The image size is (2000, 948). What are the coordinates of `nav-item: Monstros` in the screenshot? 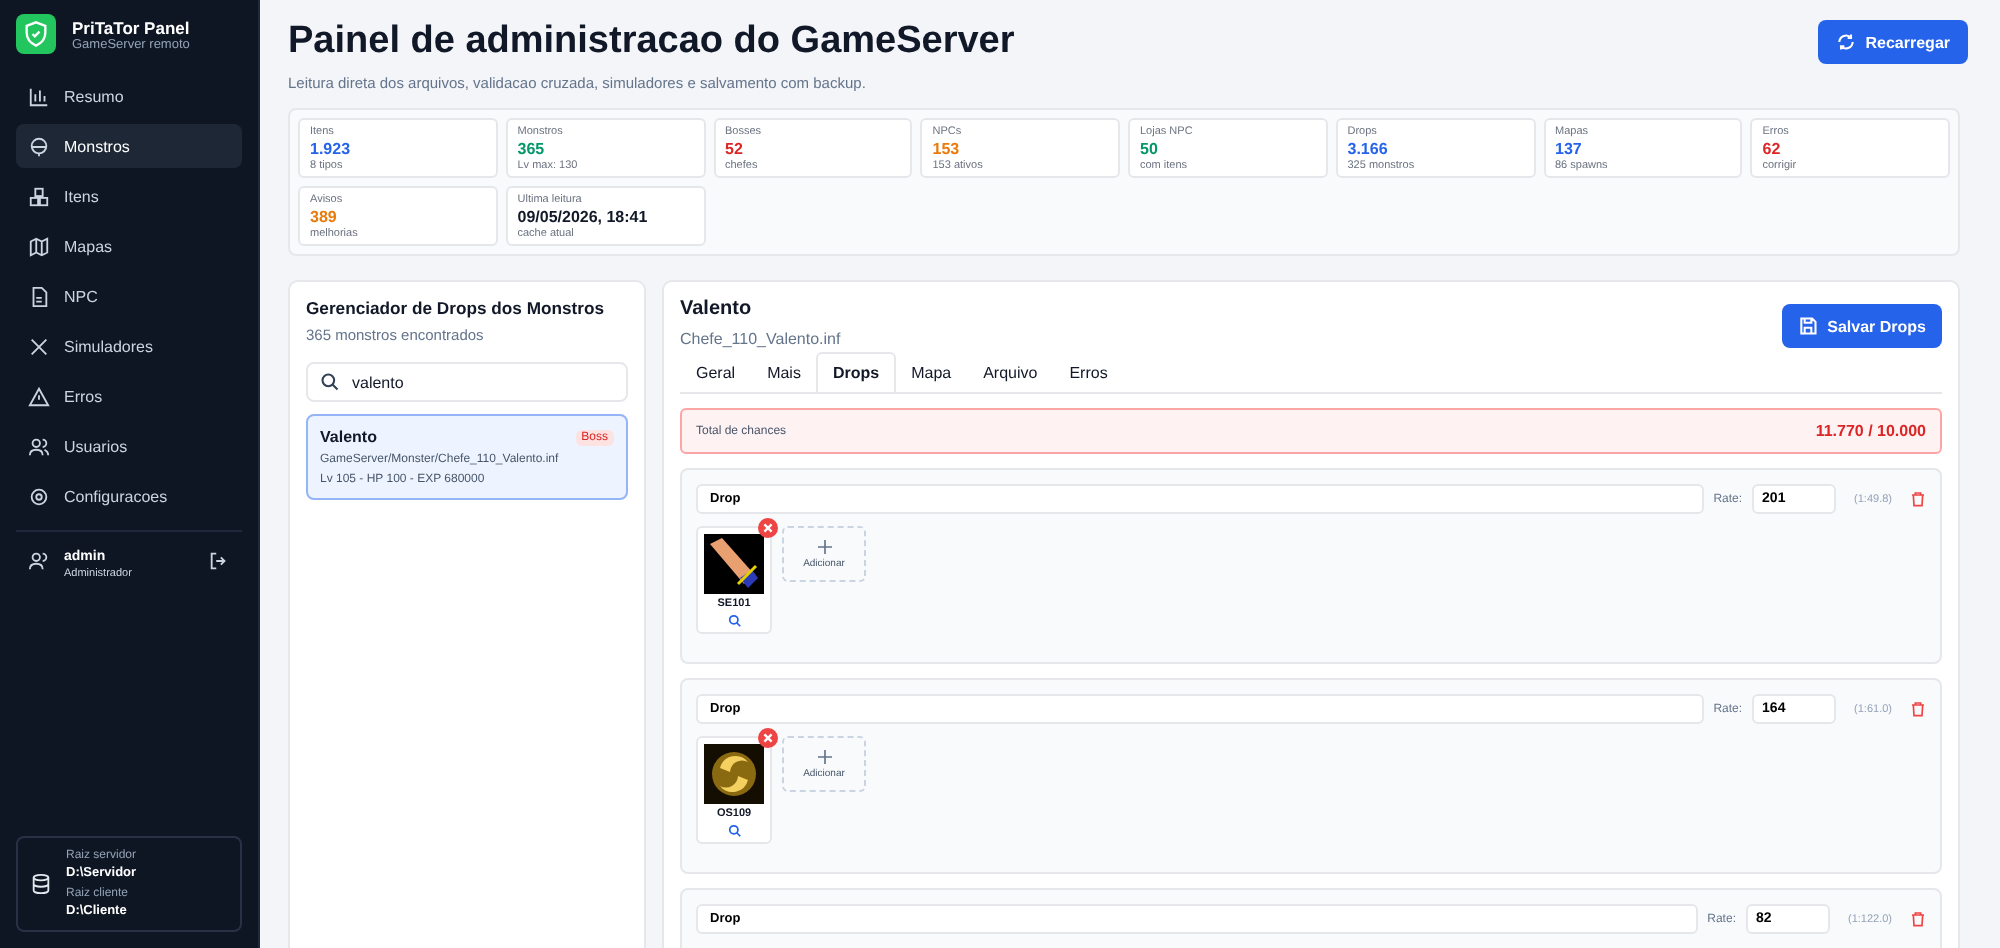 It's located at (129, 146).